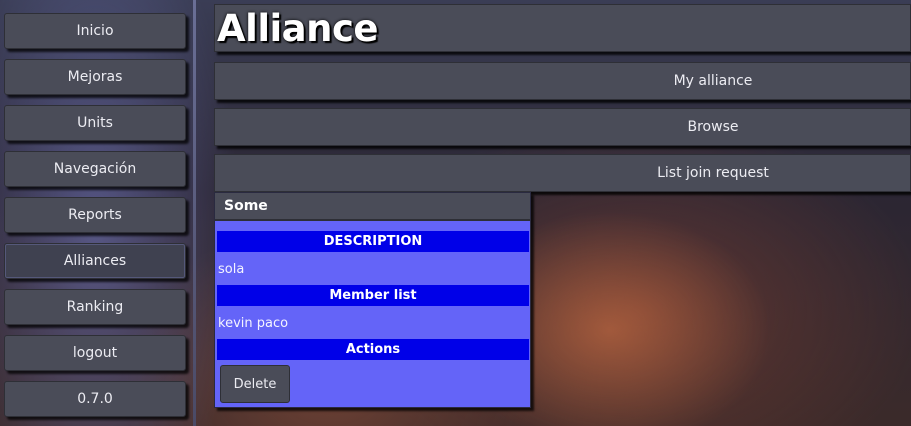 This screenshot has width=911, height=426. What do you see at coordinates (231, 269) in the screenshot?
I see `description-text: sola` at bounding box center [231, 269].